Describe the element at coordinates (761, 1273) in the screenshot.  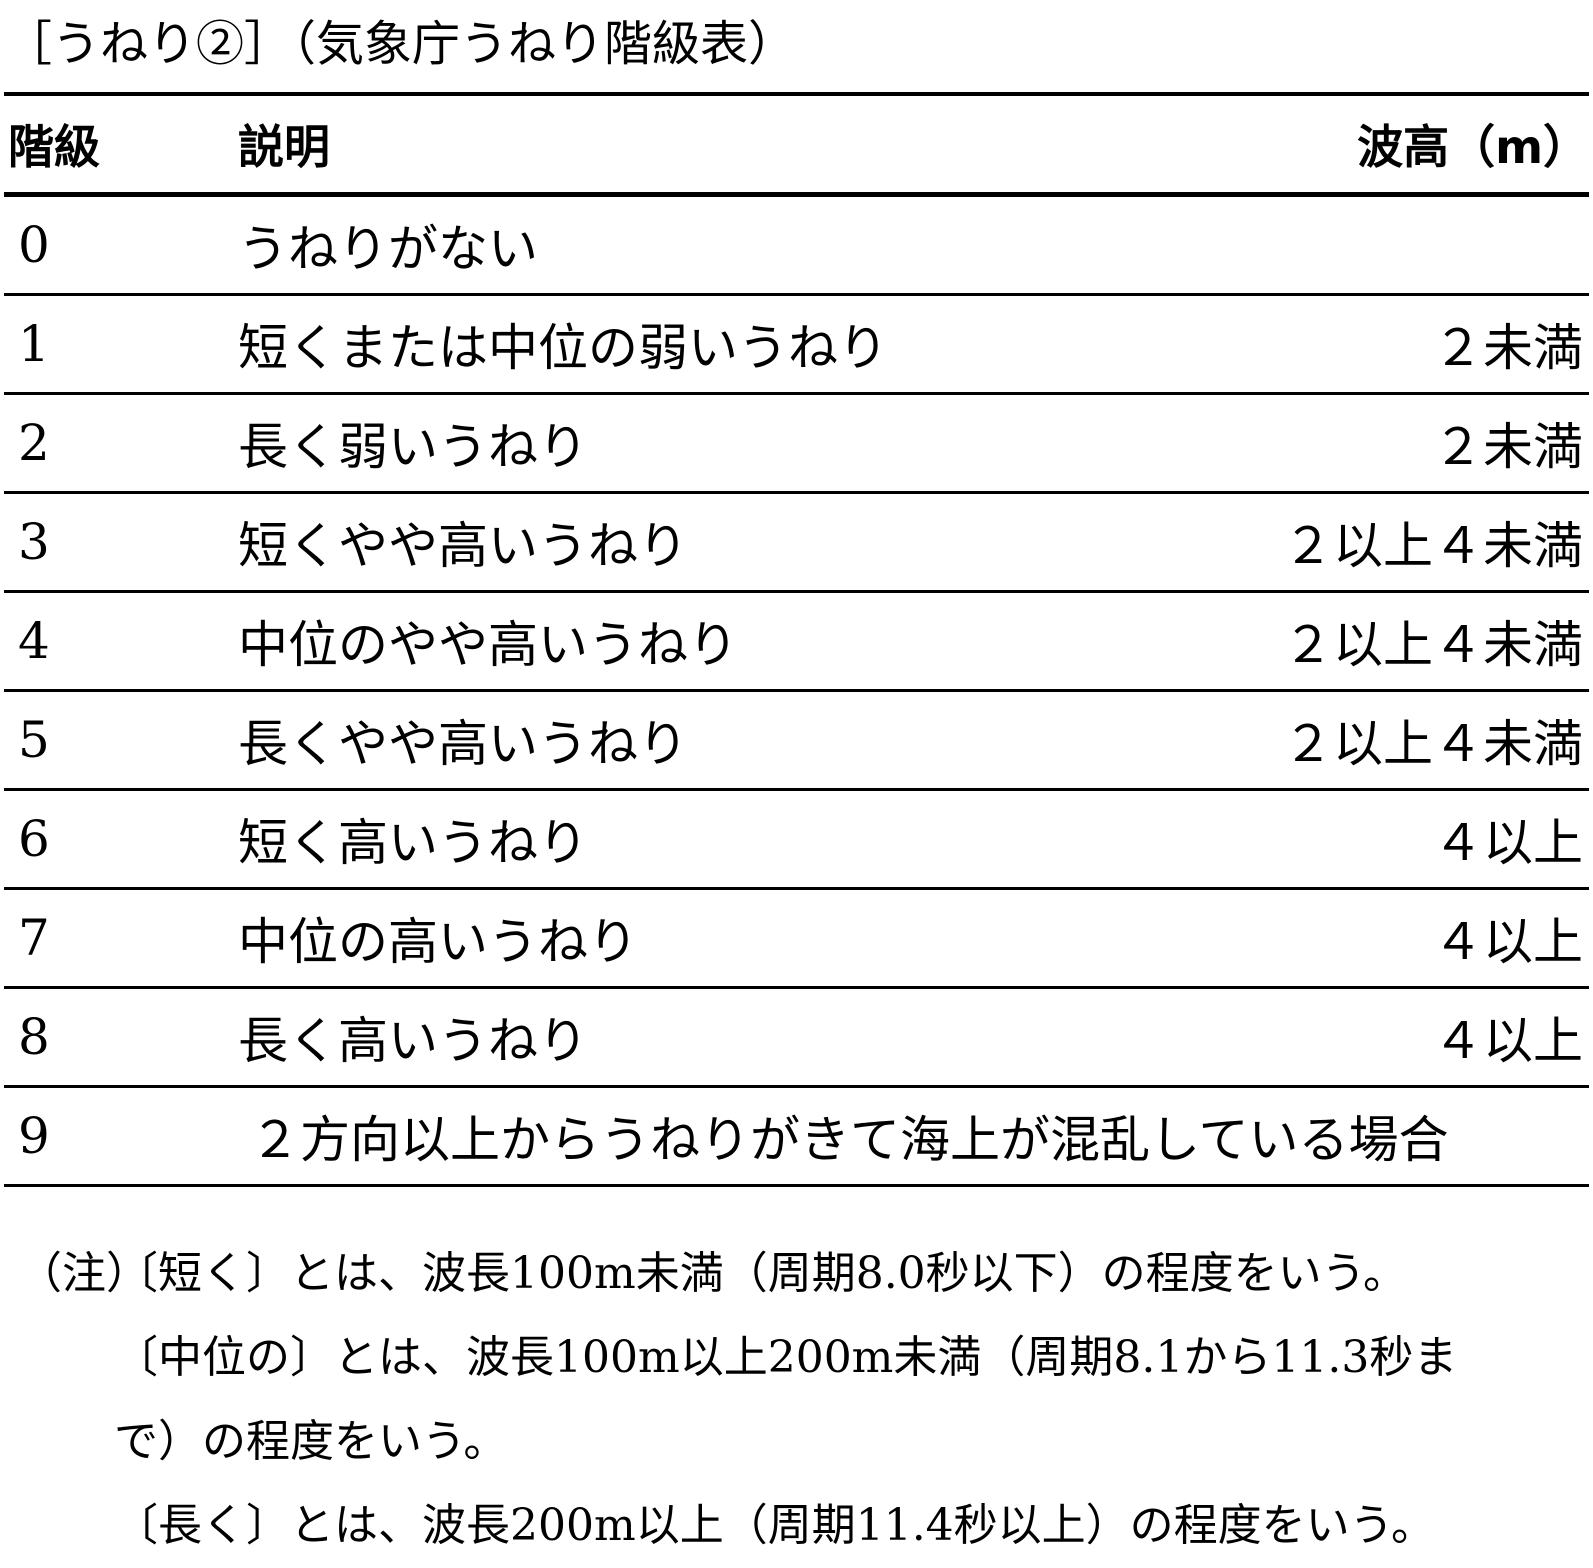
I see `note-short: 〔短く〕とは、波長100m未満（周期8.0秒以下）の程度をいう。` at that location.